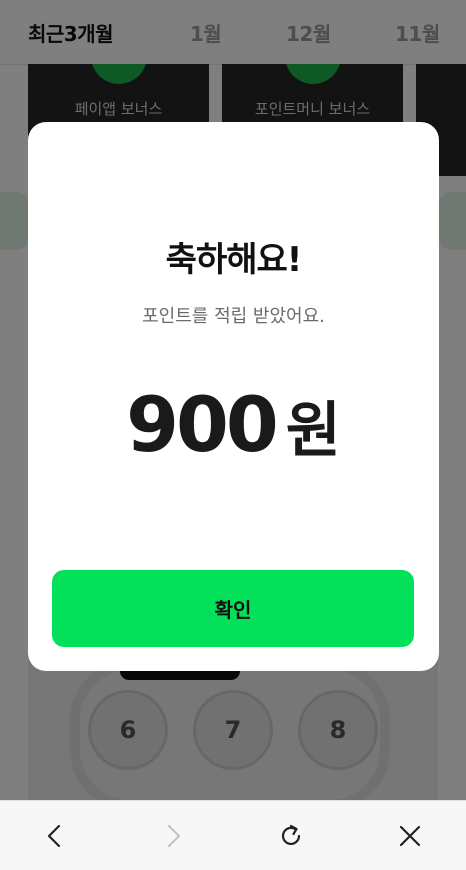  I want to click on reload-button, so click(291, 836).